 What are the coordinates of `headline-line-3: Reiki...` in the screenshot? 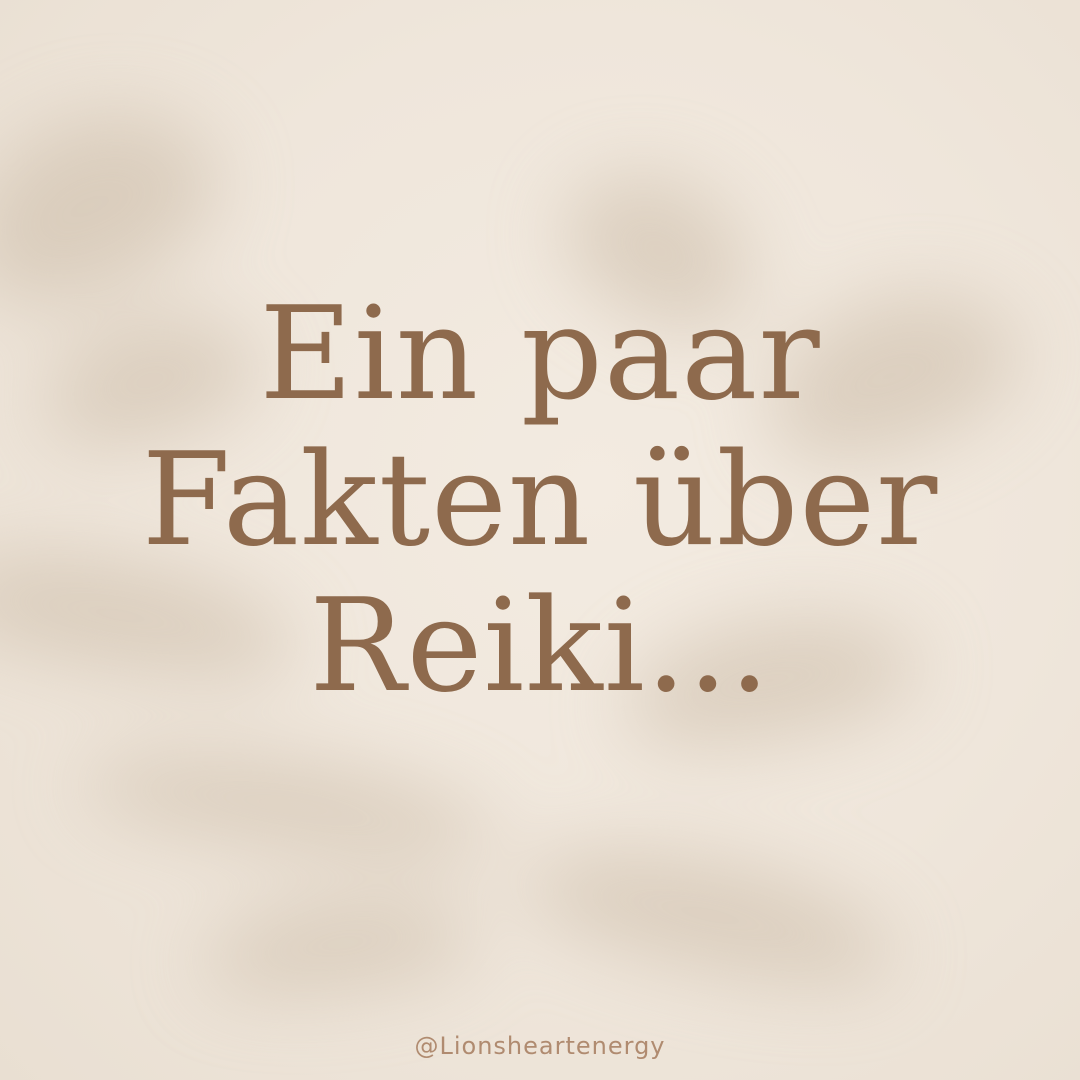 It's located at (540, 646).